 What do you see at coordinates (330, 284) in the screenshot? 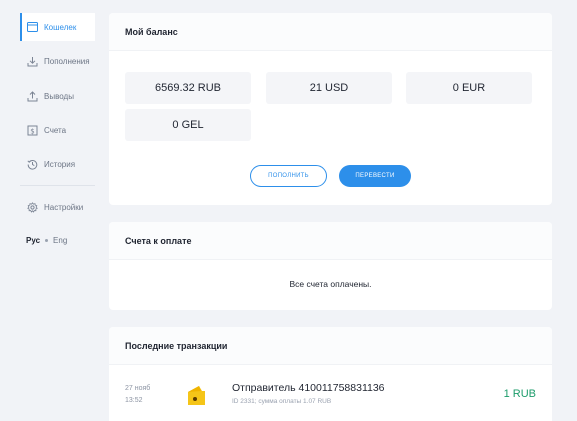
I see `invoices-empty-message: Все счета оплачены.` at bounding box center [330, 284].